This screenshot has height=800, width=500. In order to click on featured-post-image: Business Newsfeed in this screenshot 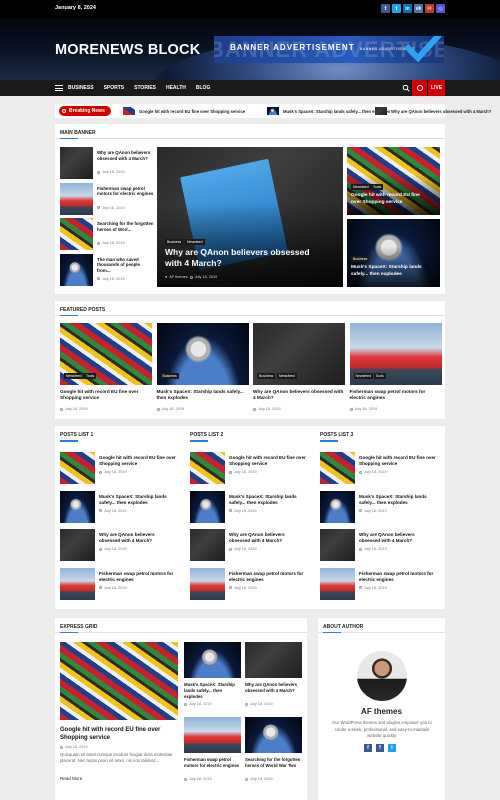, I will do `click(299, 354)`.